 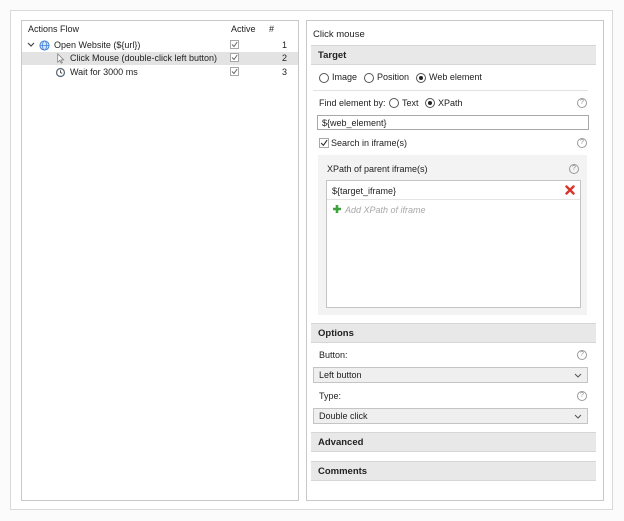 I want to click on section-target-label: Target, so click(x=332, y=55).